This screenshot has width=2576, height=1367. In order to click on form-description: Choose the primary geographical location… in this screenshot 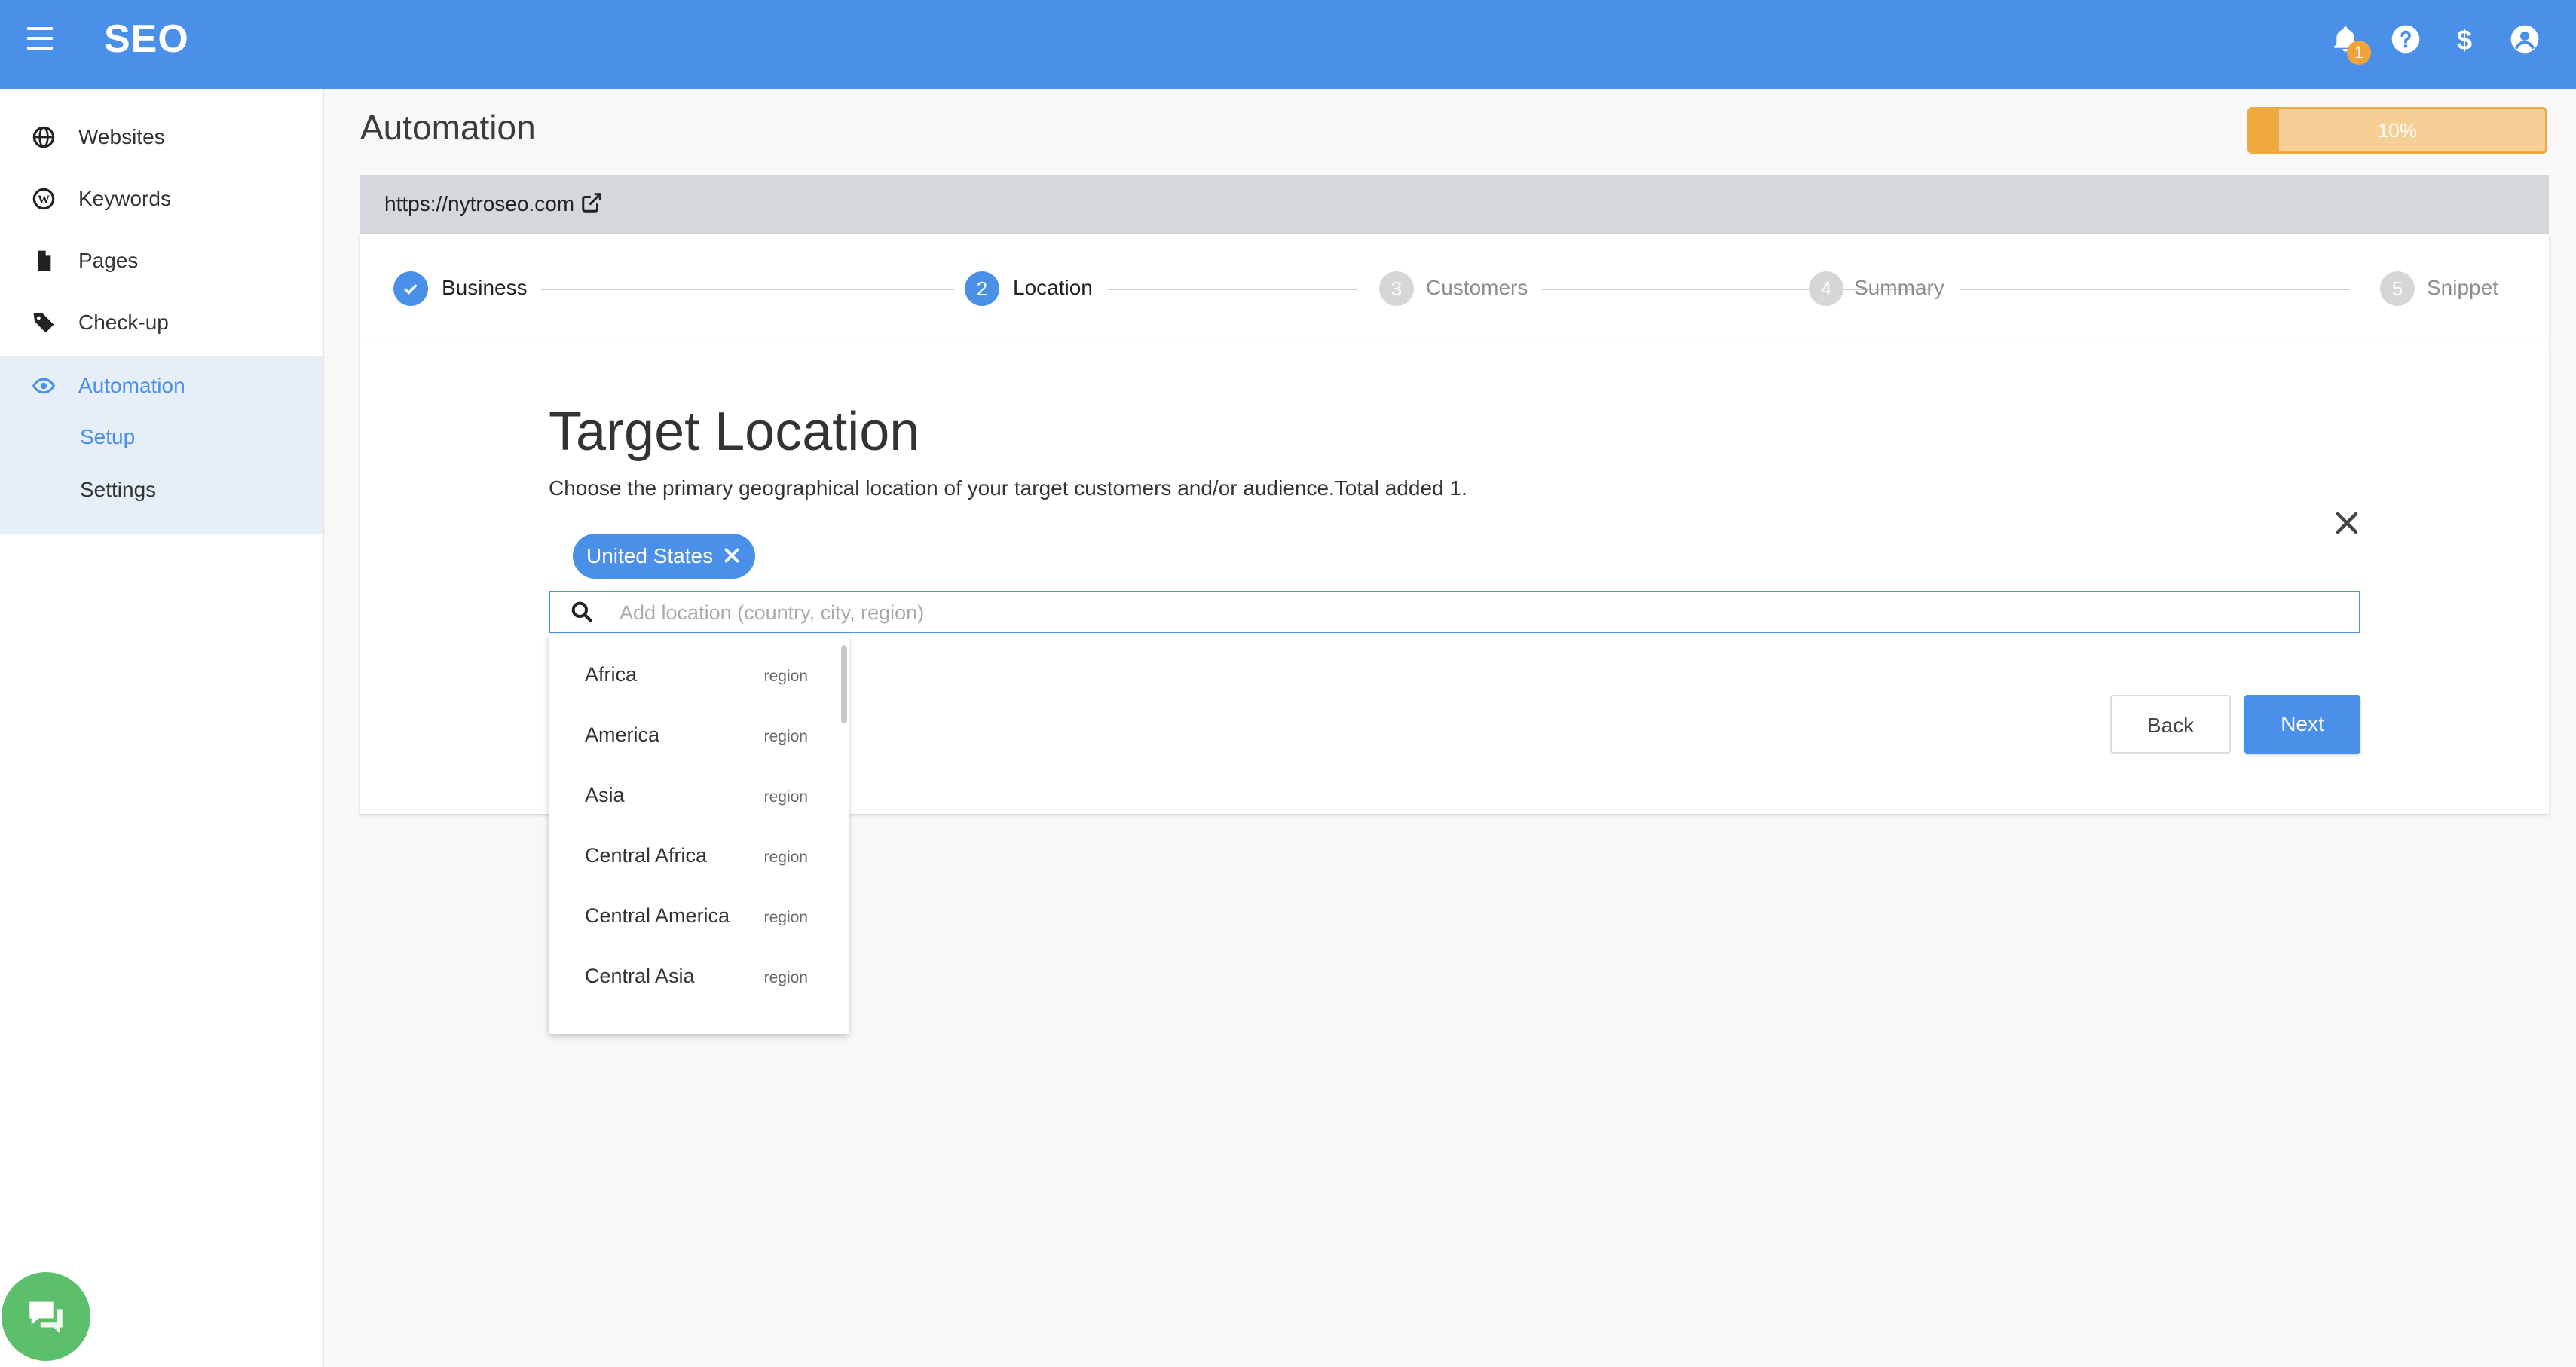, I will do `click(1008, 488)`.